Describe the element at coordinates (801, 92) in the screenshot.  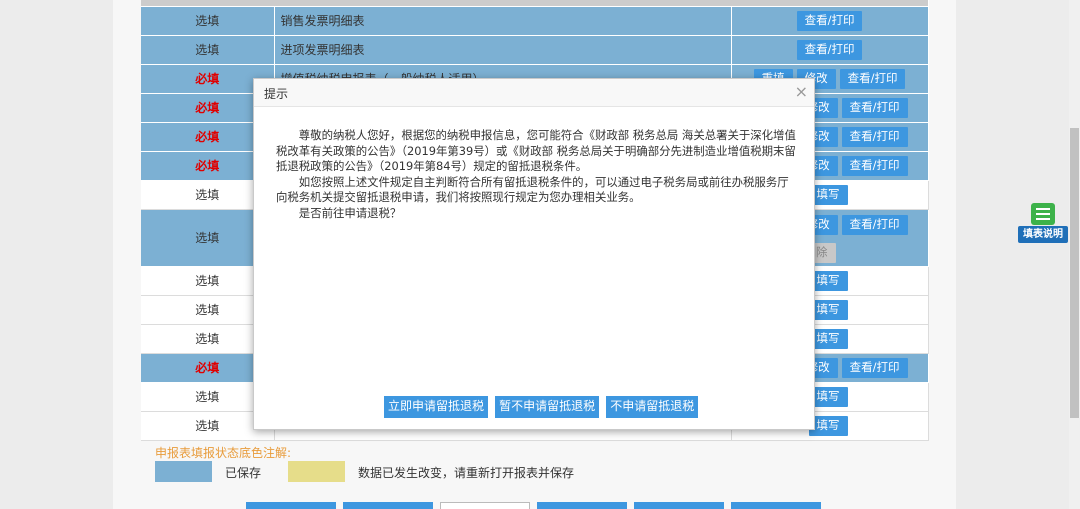
I see `close-icon: ×` at that location.